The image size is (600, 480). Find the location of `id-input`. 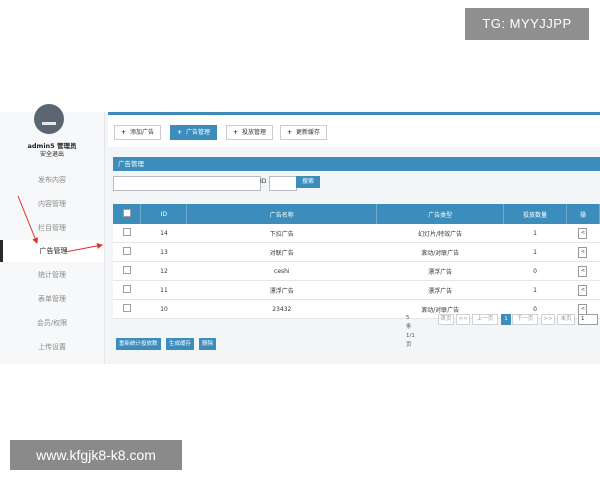

id-input is located at coordinates (283, 183).